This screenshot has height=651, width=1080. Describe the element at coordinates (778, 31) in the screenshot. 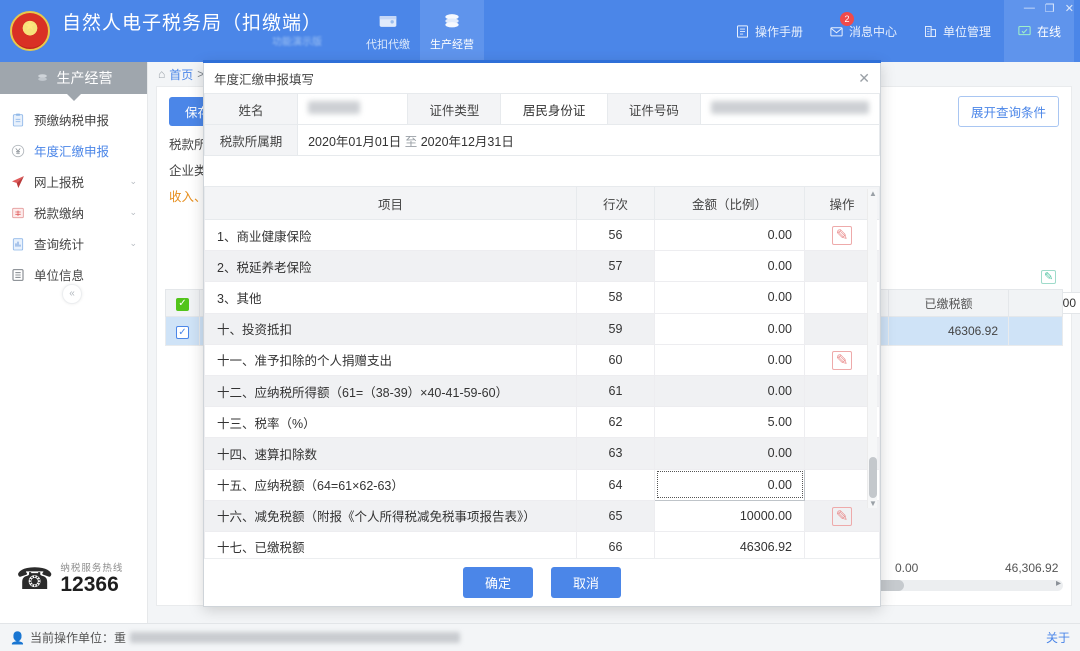

I see `nav-item-label: 操作手册` at that location.